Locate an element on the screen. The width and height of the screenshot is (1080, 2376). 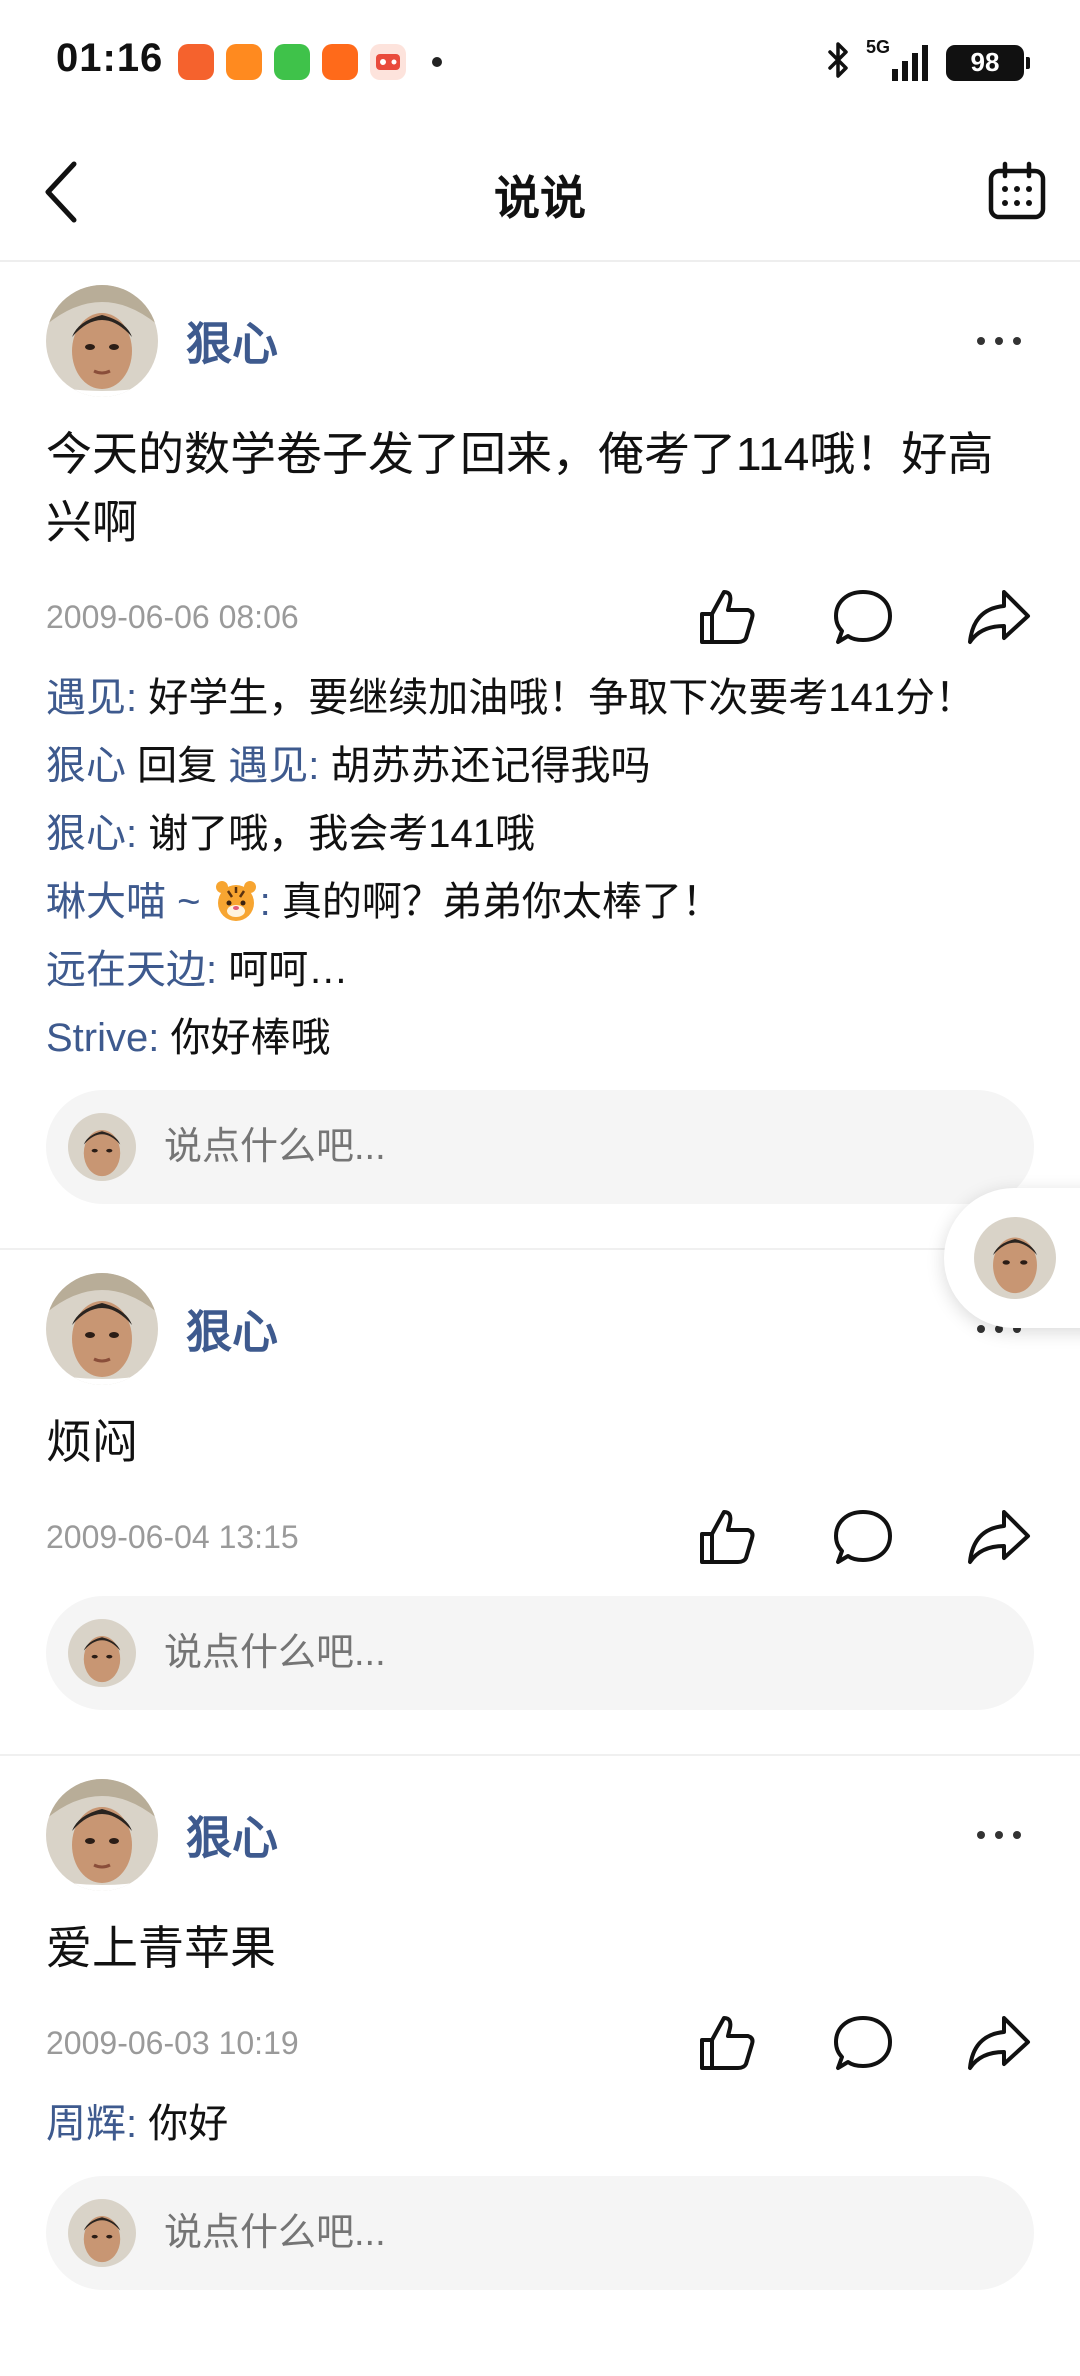
comment-text: 谢了哦，我会考141哦 is located at coordinates (341, 834).